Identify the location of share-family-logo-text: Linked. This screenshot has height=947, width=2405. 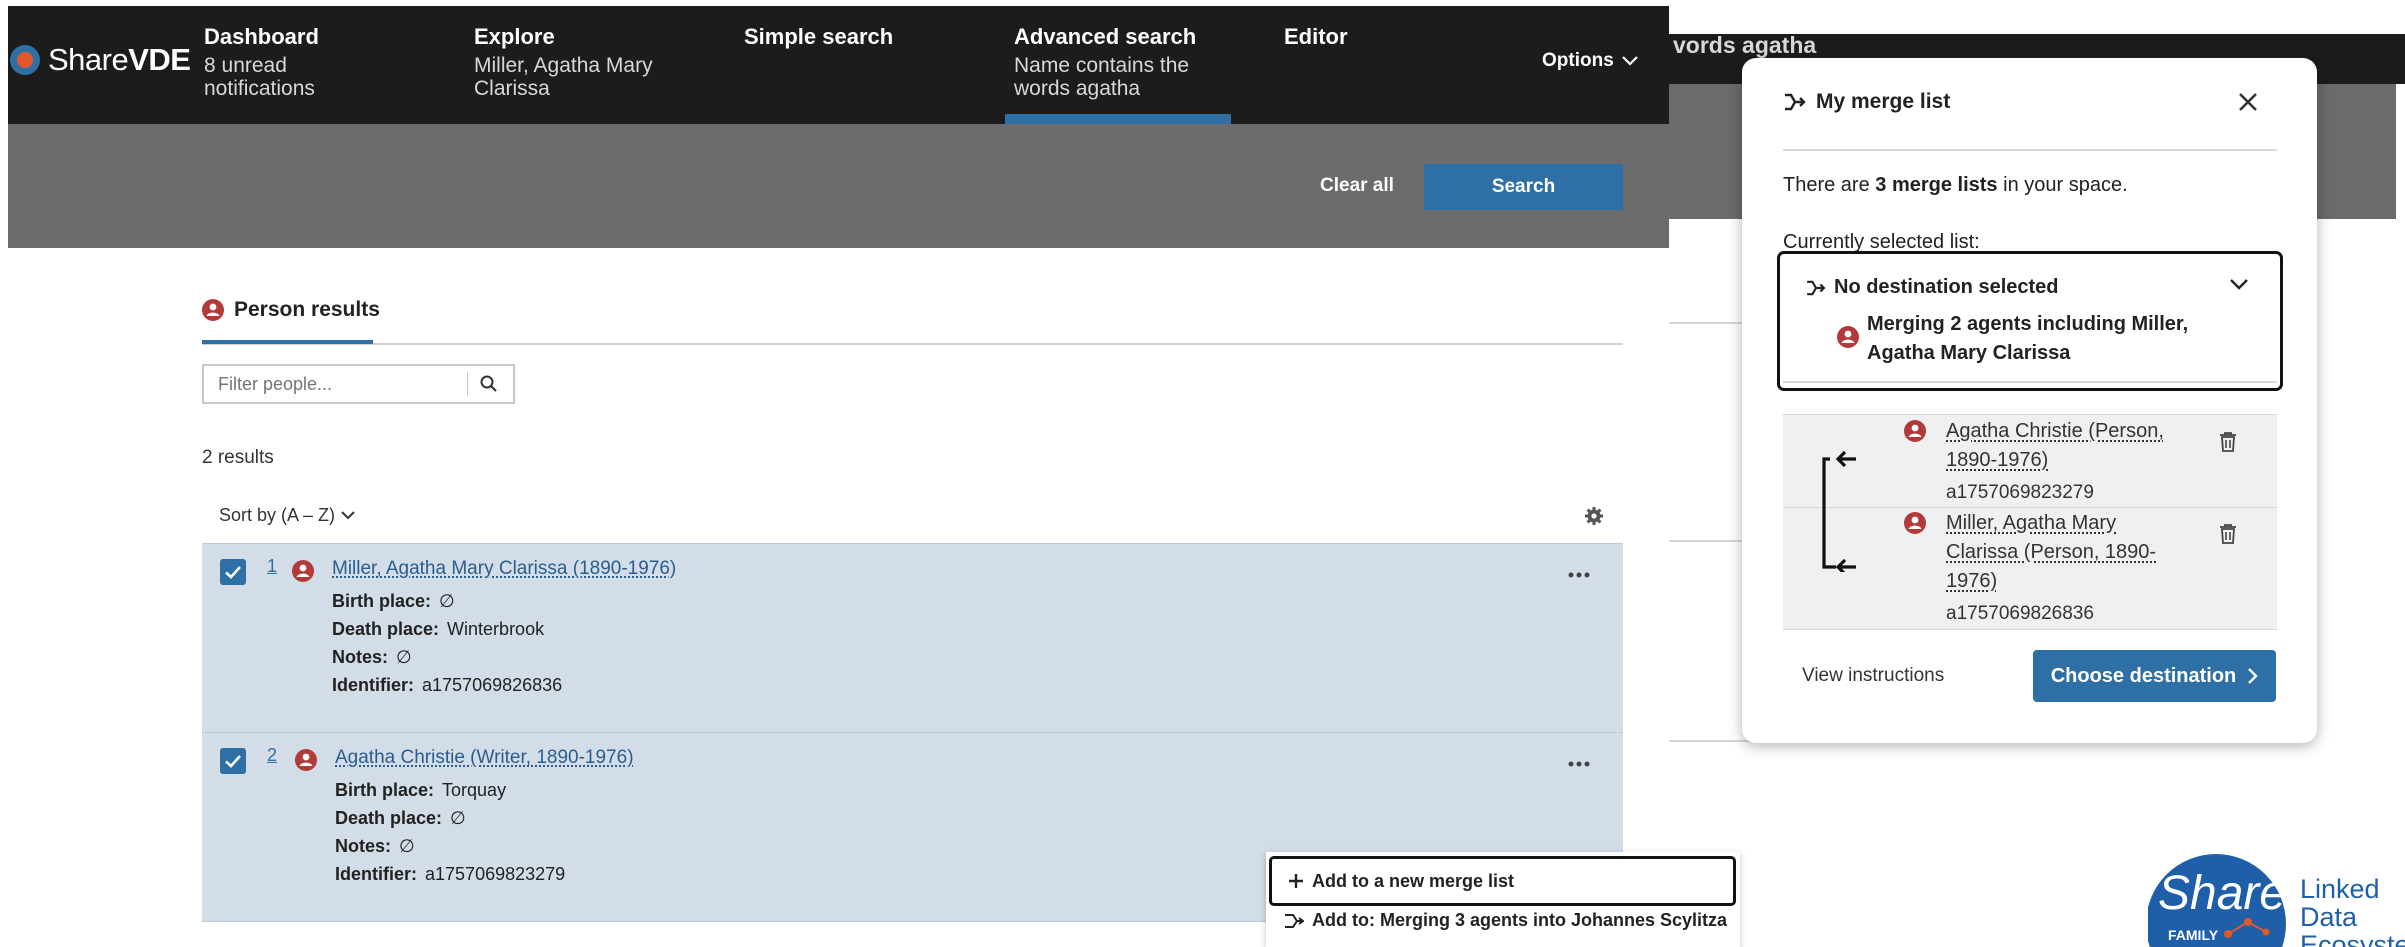
(2340, 889).